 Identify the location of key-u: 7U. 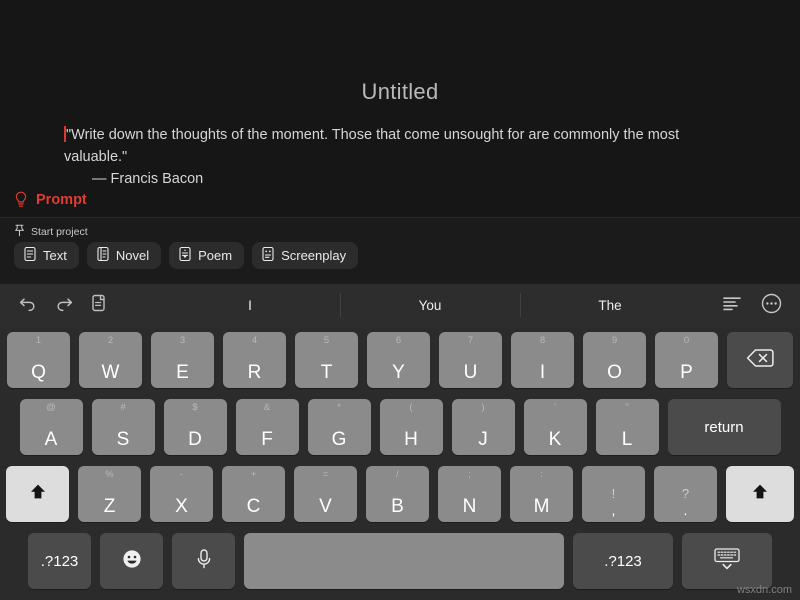
(470, 360).